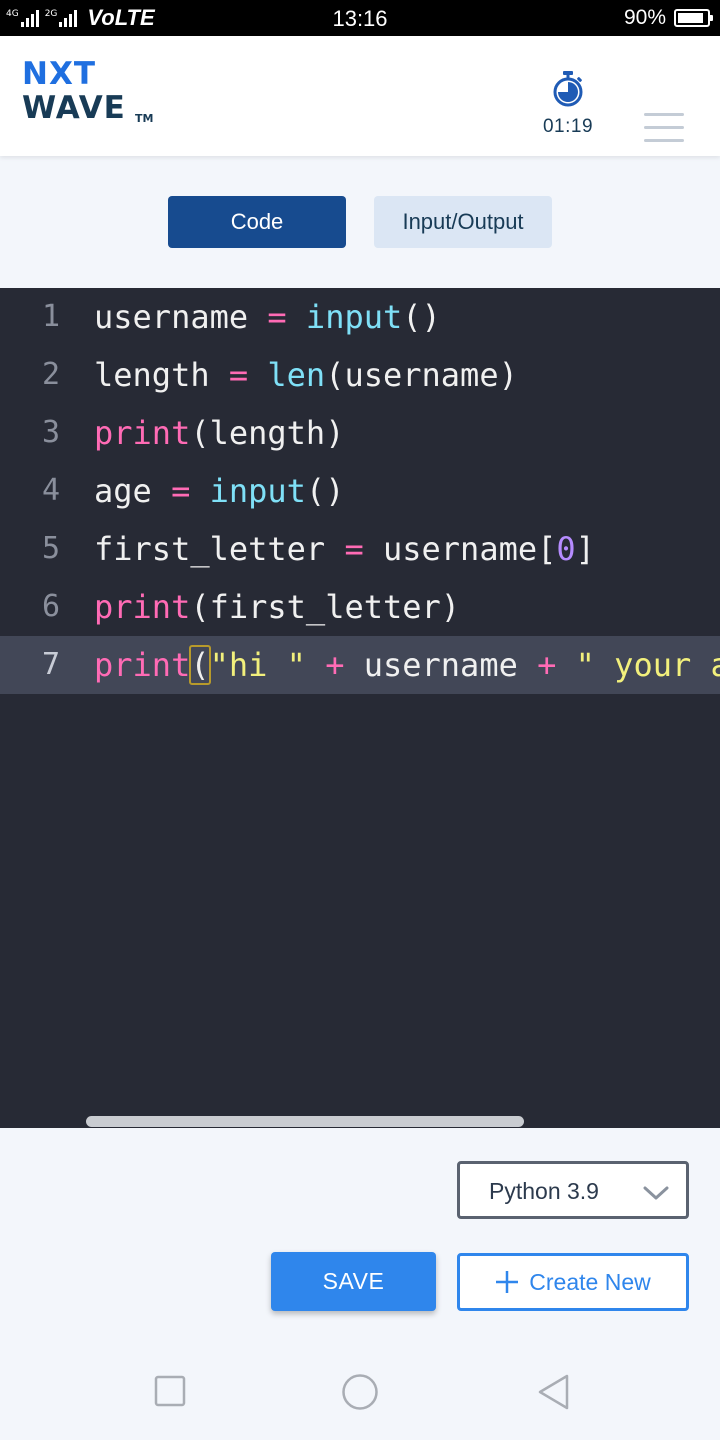 This screenshot has width=720, height=1440. Describe the element at coordinates (210, 549) in the screenshot. I see `code-token: first_letter` at that location.